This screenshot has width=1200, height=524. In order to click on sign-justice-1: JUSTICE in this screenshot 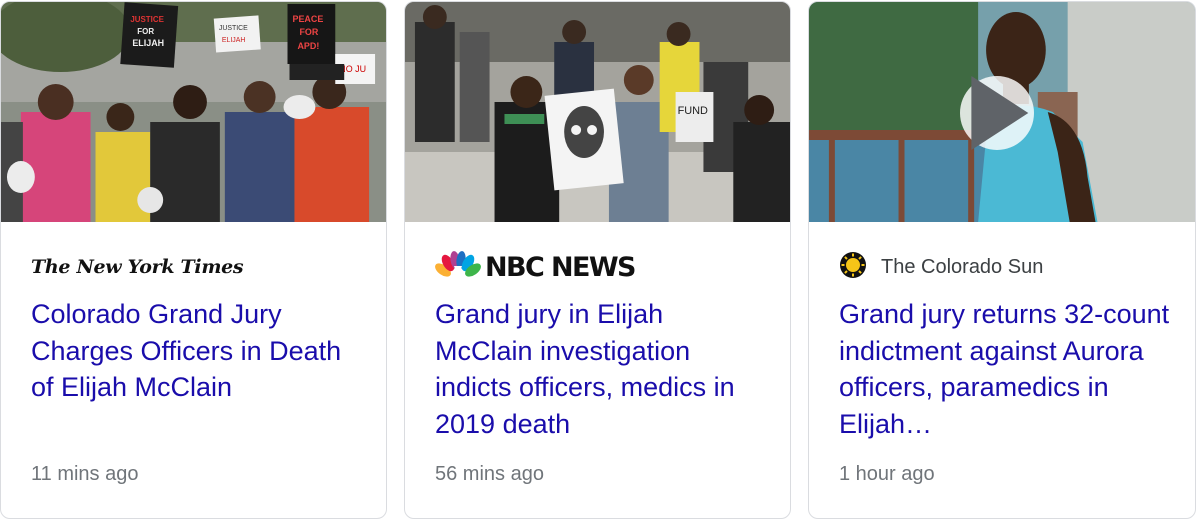, I will do `click(147, 19)`.